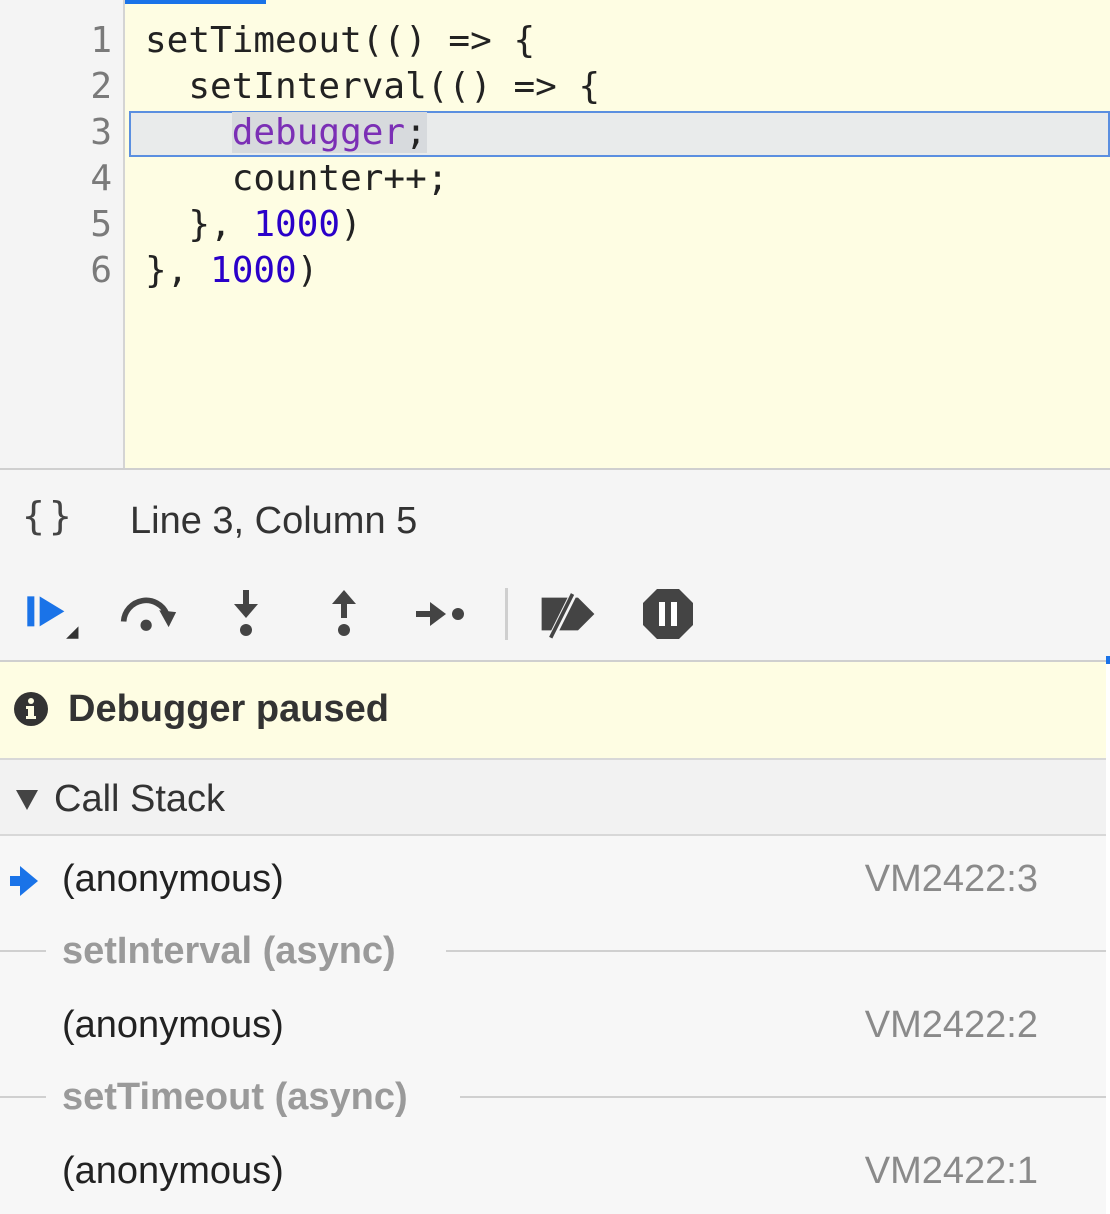  Describe the element at coordinates (1108, 660) in the screenshot. I see `panel-accent` at that location.